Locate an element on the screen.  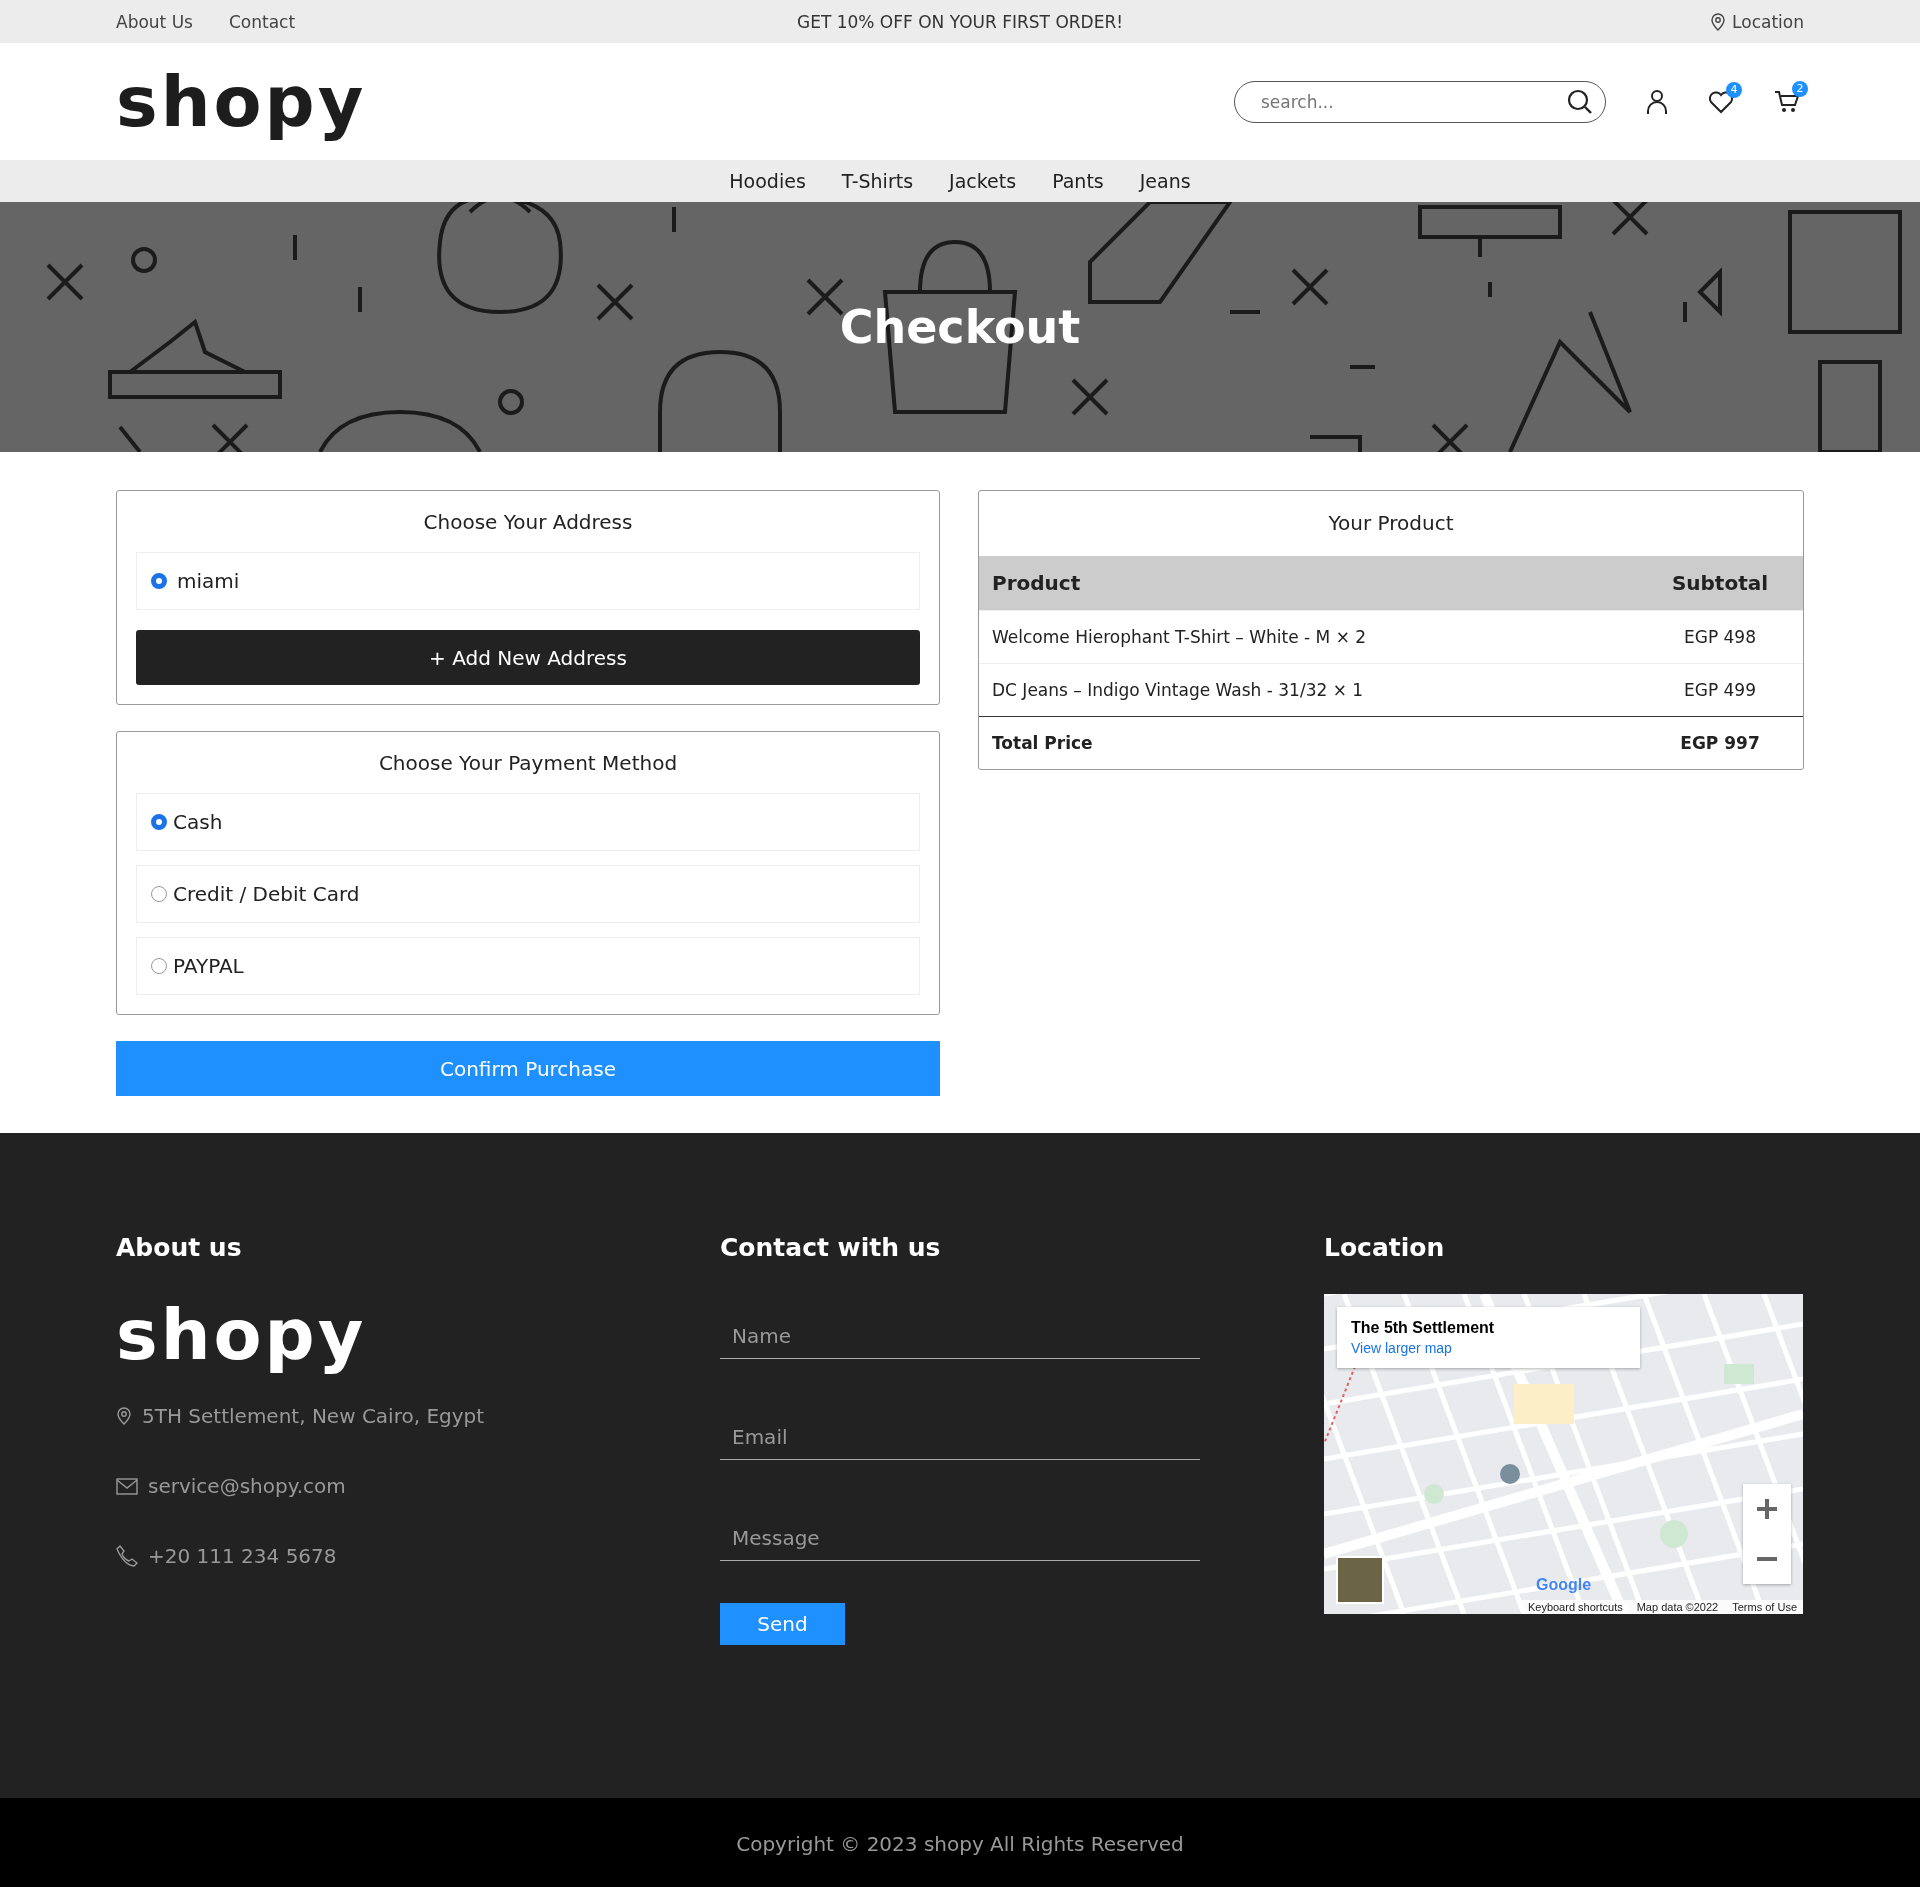
email-text: service@shopy.com is located at coordinates (247, 1486).